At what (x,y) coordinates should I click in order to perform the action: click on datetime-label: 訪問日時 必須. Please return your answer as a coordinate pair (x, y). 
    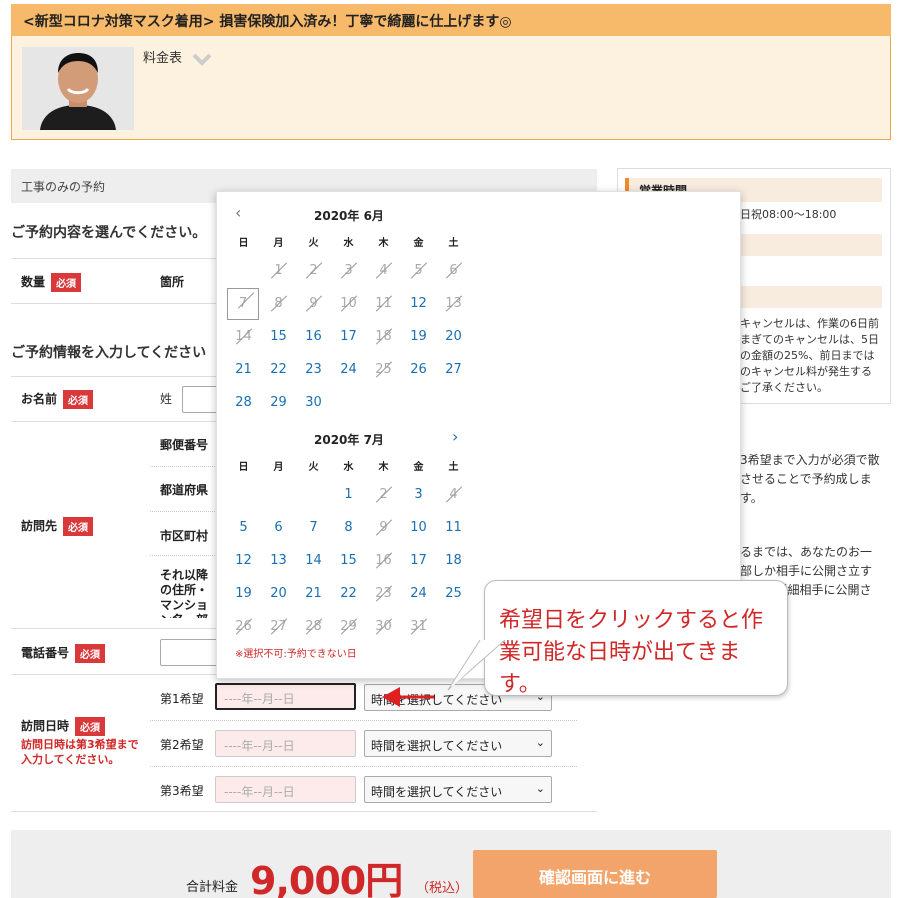
    Looking at the image, I should click on (63, 726).